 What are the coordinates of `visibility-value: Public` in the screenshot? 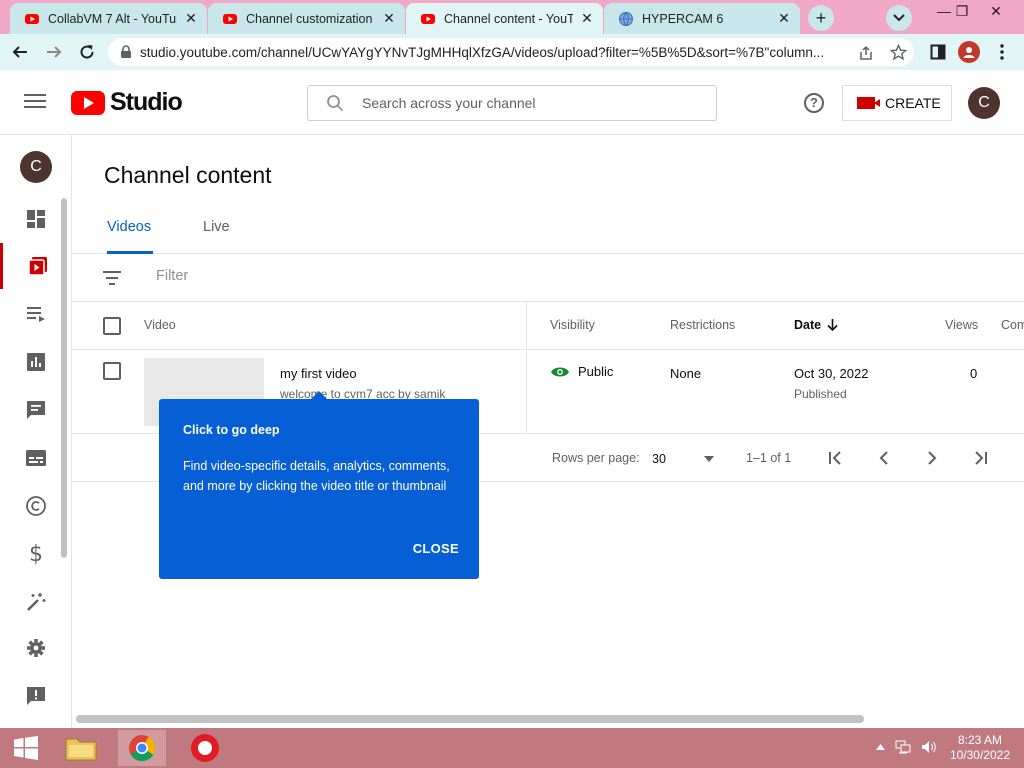 It's located at (596, 371).